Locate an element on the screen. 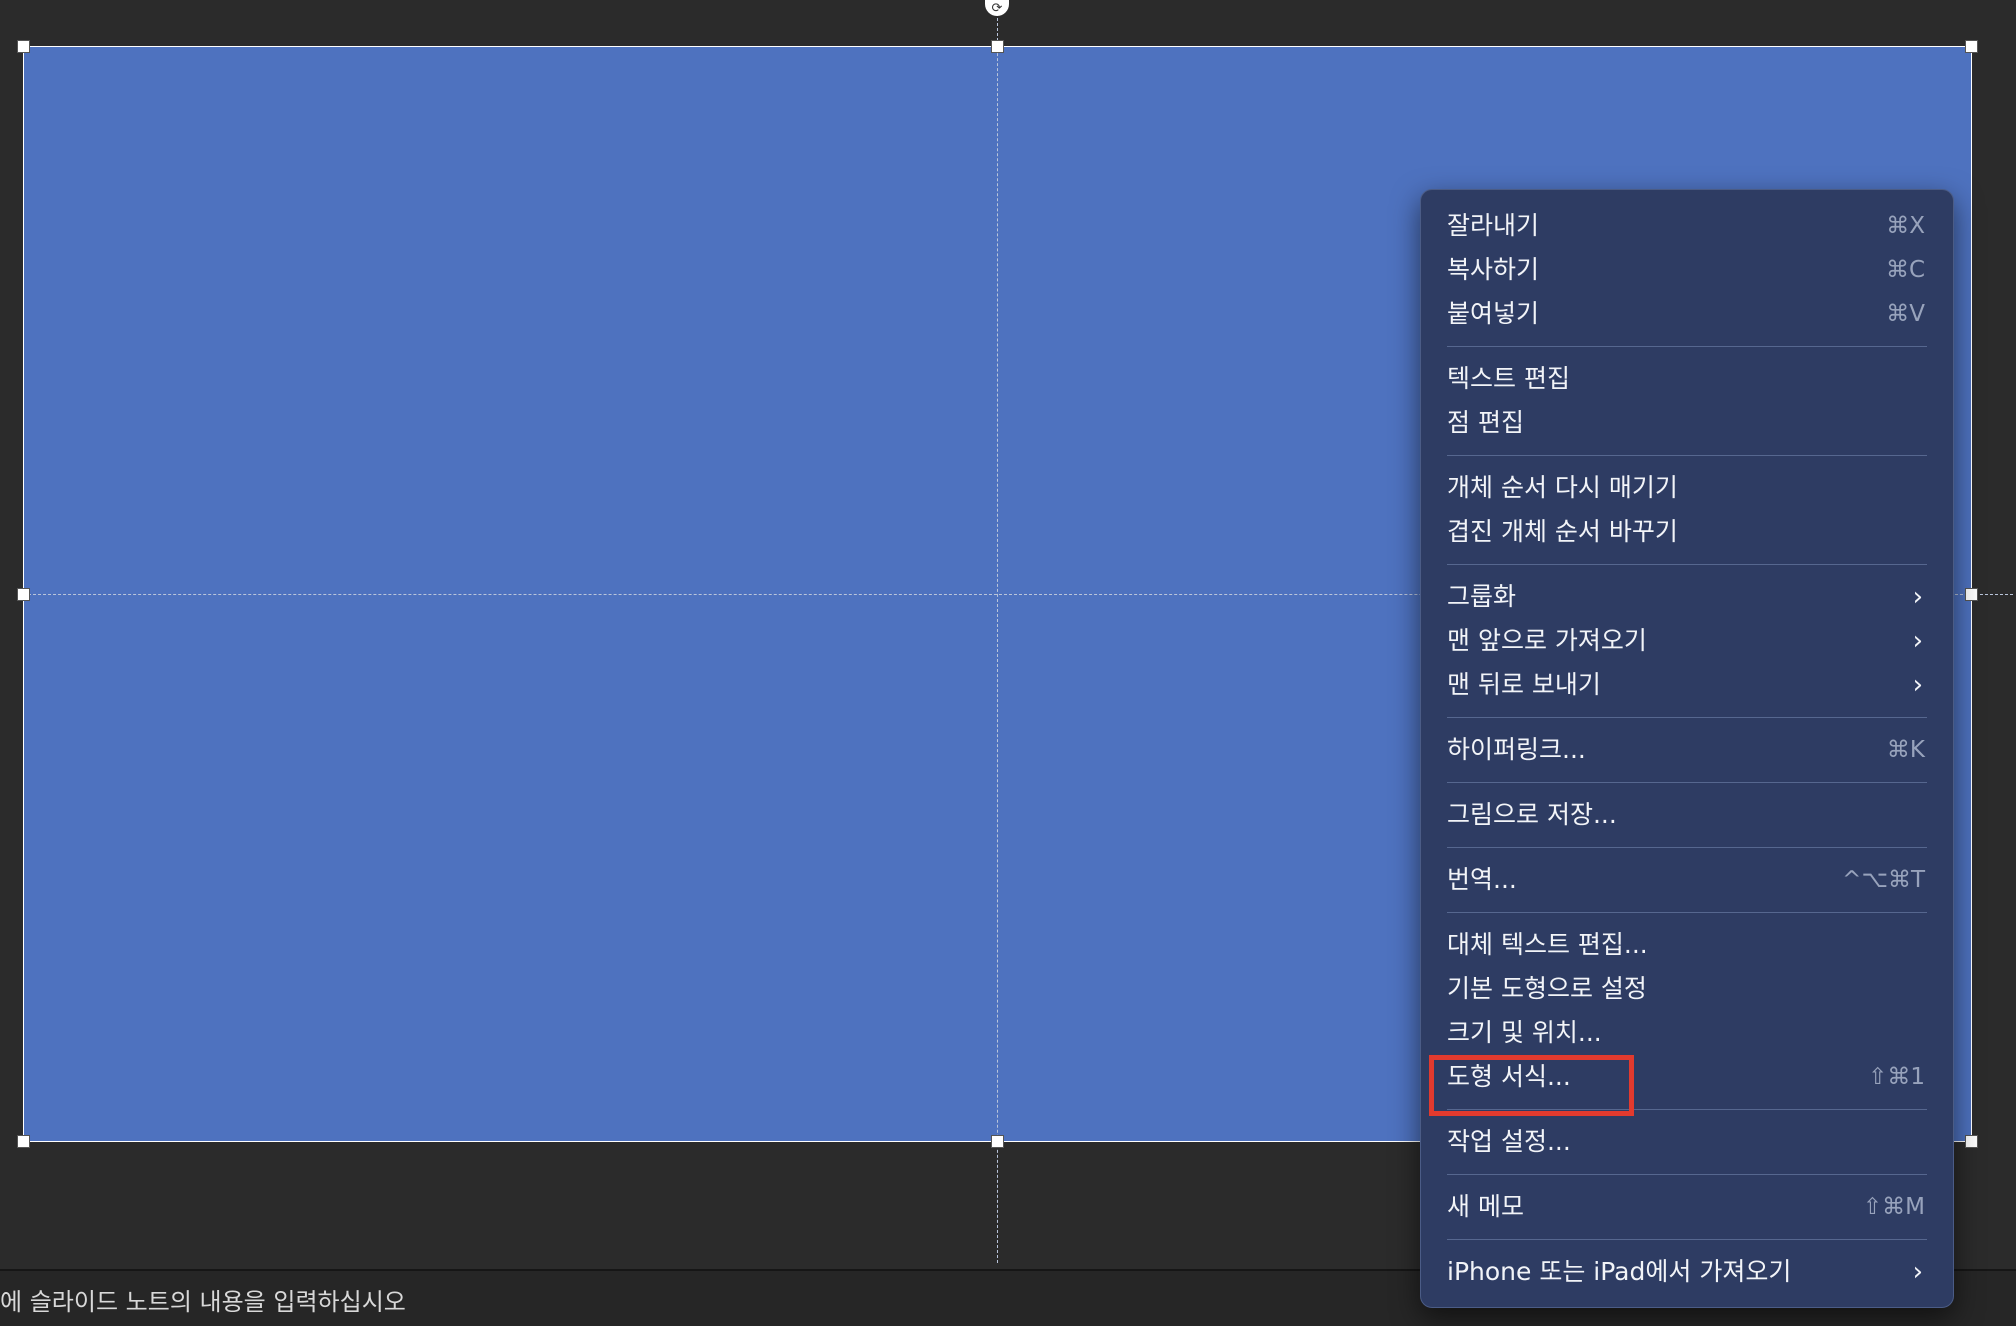 This screenshot has height=1326, width=2016. rotate-handle-icon: ⟳ is located at coordinates (997, 8).